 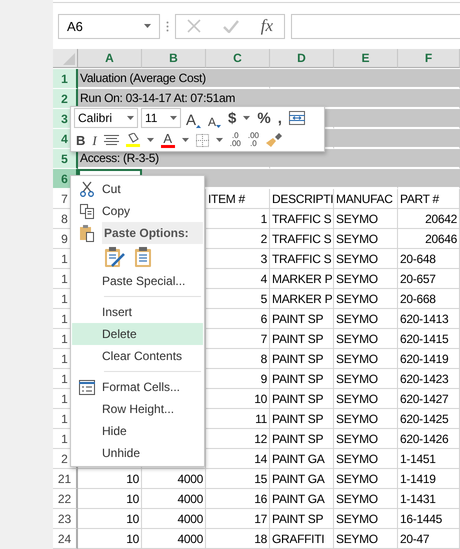 What do you see at coordinates (235, 140) in the screenshot?
I see `increase-decimal-button: .0 .00` at bounding box center [235, 140].